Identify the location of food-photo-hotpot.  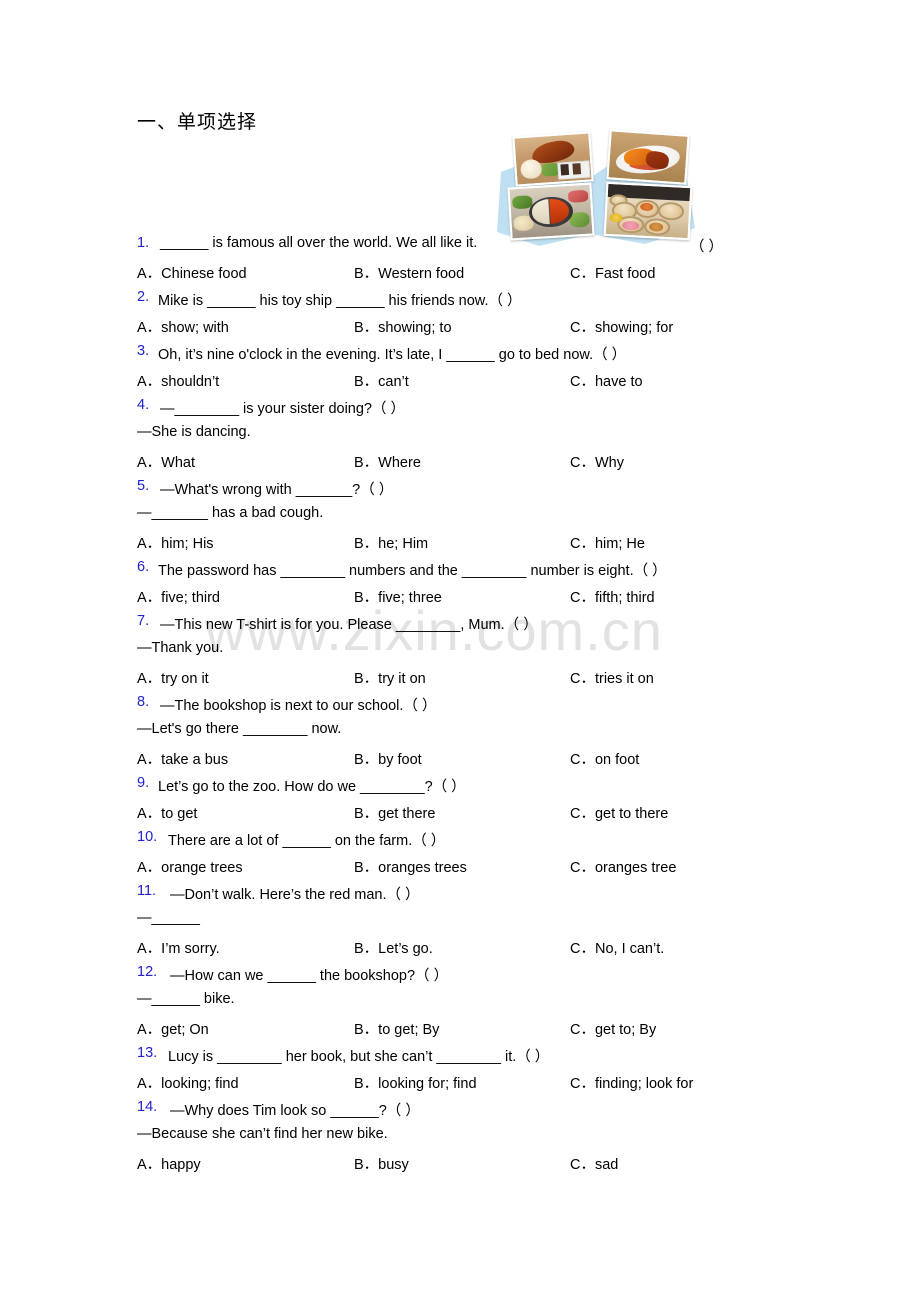
(551, 211).